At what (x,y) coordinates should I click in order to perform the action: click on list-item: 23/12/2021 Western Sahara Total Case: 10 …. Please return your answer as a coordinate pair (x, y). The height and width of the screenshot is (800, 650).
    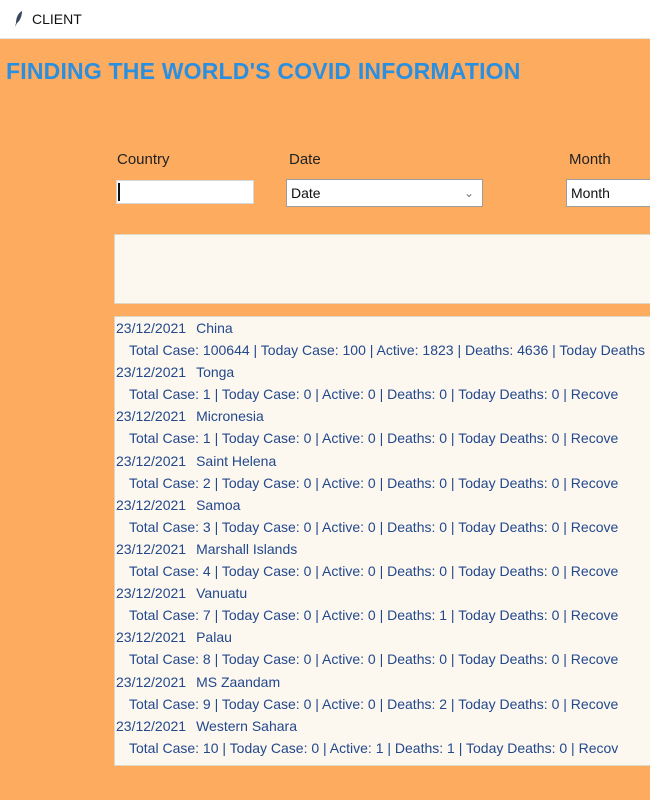
    Looking at the image, I should click on (382, 737).